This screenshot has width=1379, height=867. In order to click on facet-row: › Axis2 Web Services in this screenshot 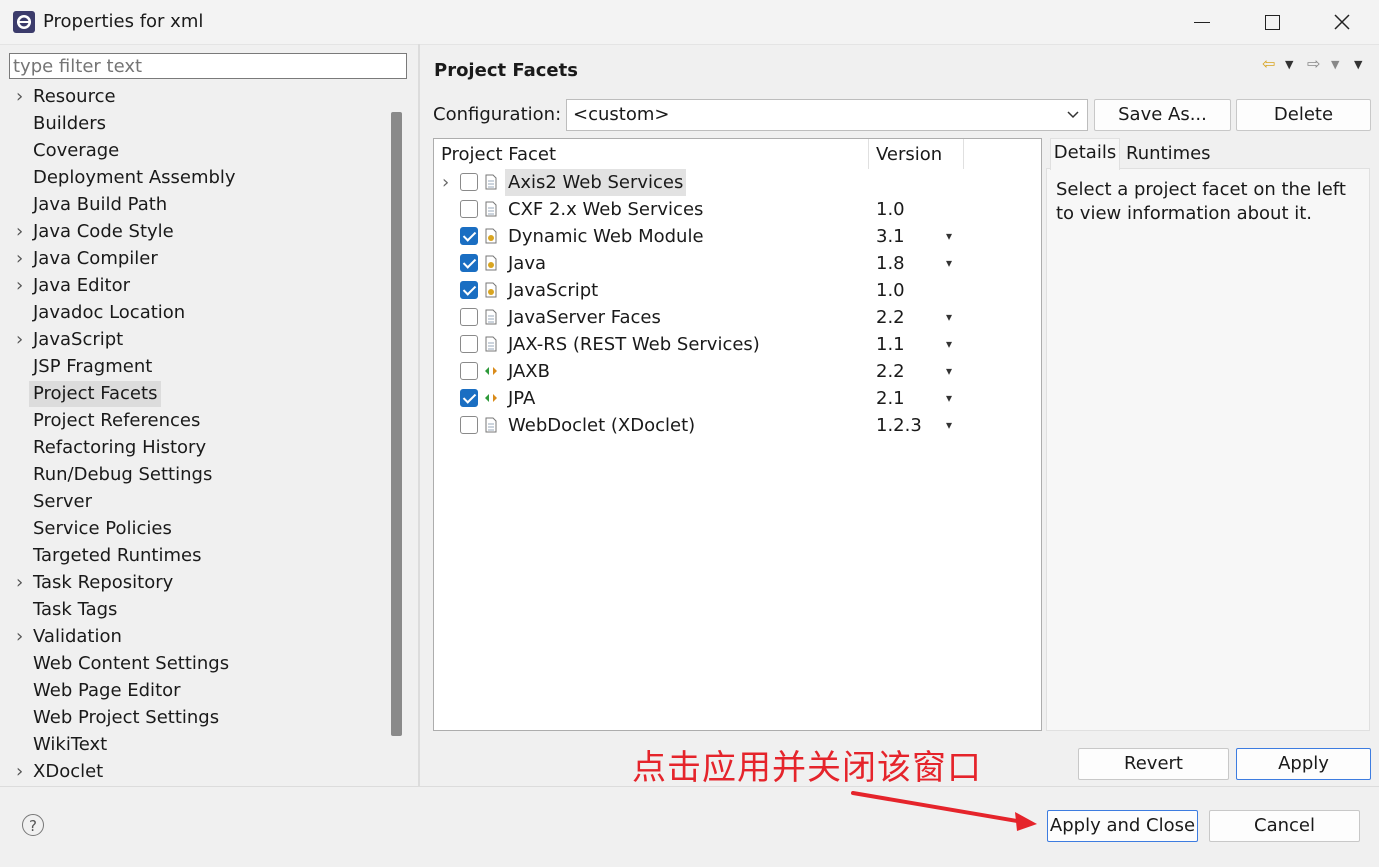, I will do `click(734, 182)`.